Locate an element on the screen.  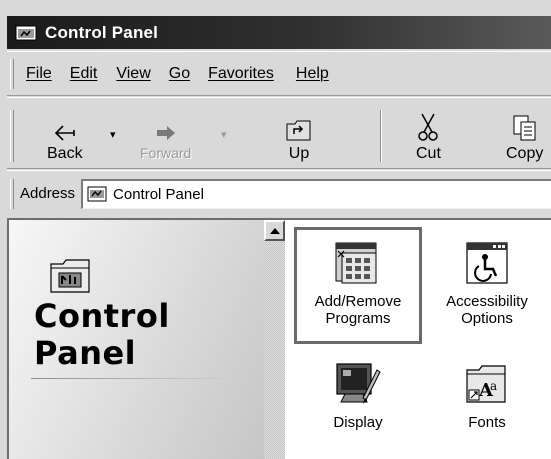
back-label: Back is located at coordinates (65, 153).